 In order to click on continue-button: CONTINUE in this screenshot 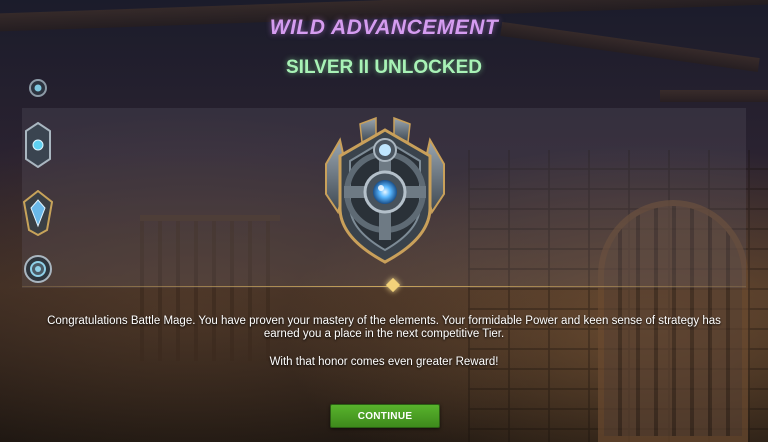, I will do `click(385, 416)`.